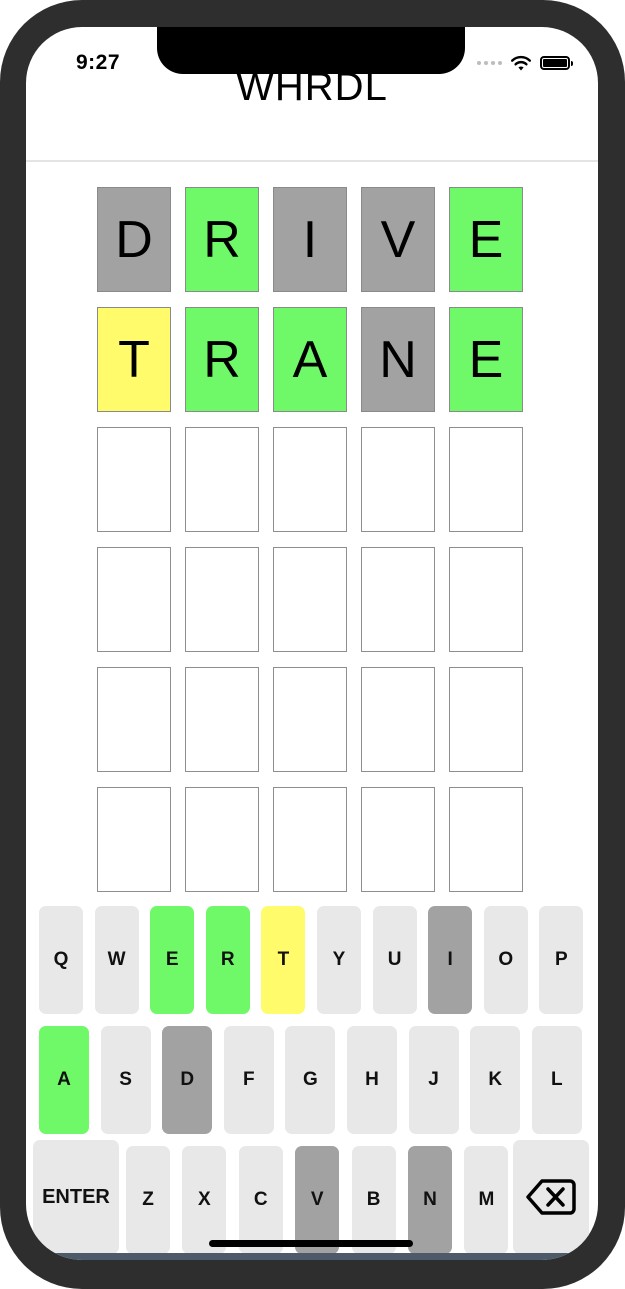 The image size is (625, 1289). I want to click on board-tile: D, so click(134, 239).